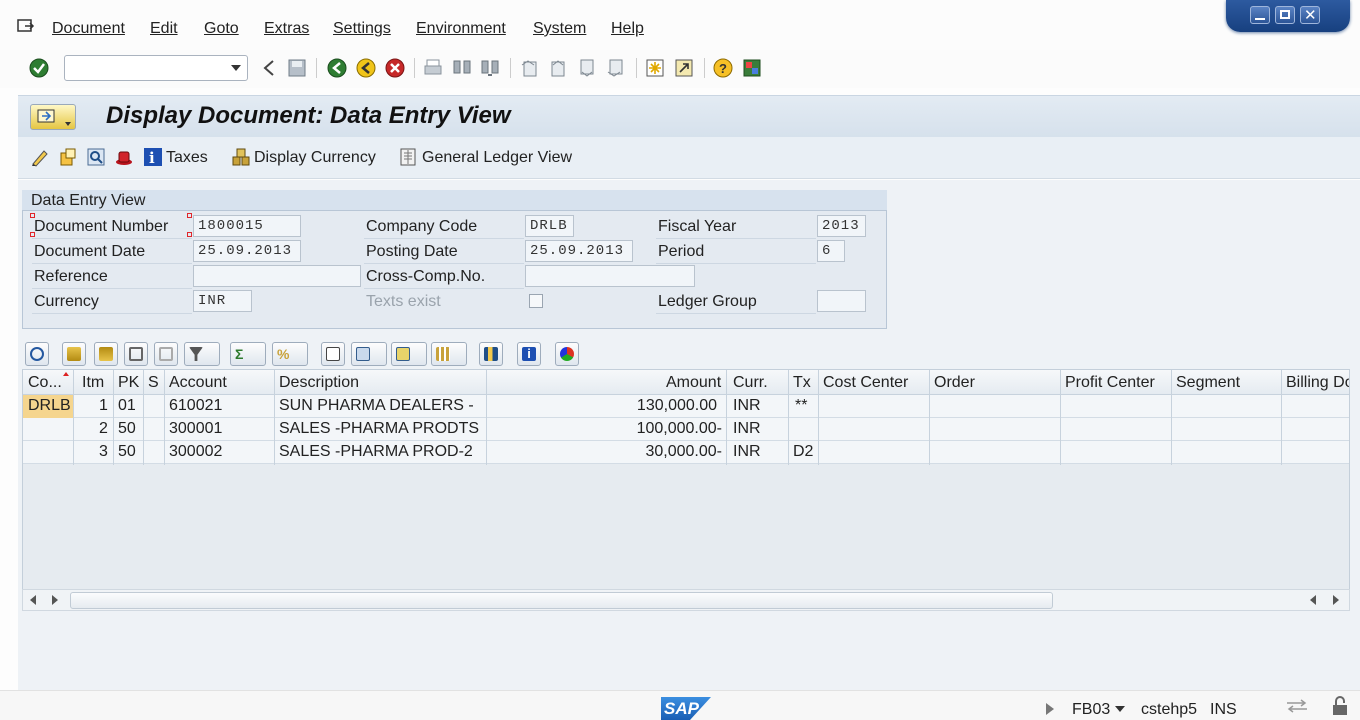  What do you see at coordinates (529, 354) in the screenshot?
I see `info-list-icon: i` at bounding box center [529, 354].